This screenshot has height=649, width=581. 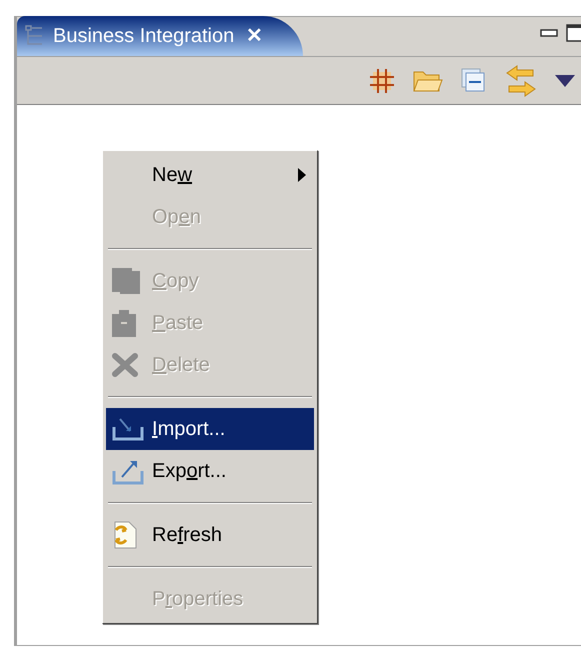 I want to click on view-tab: Business Integration ✕, so click(x=160, y=36).